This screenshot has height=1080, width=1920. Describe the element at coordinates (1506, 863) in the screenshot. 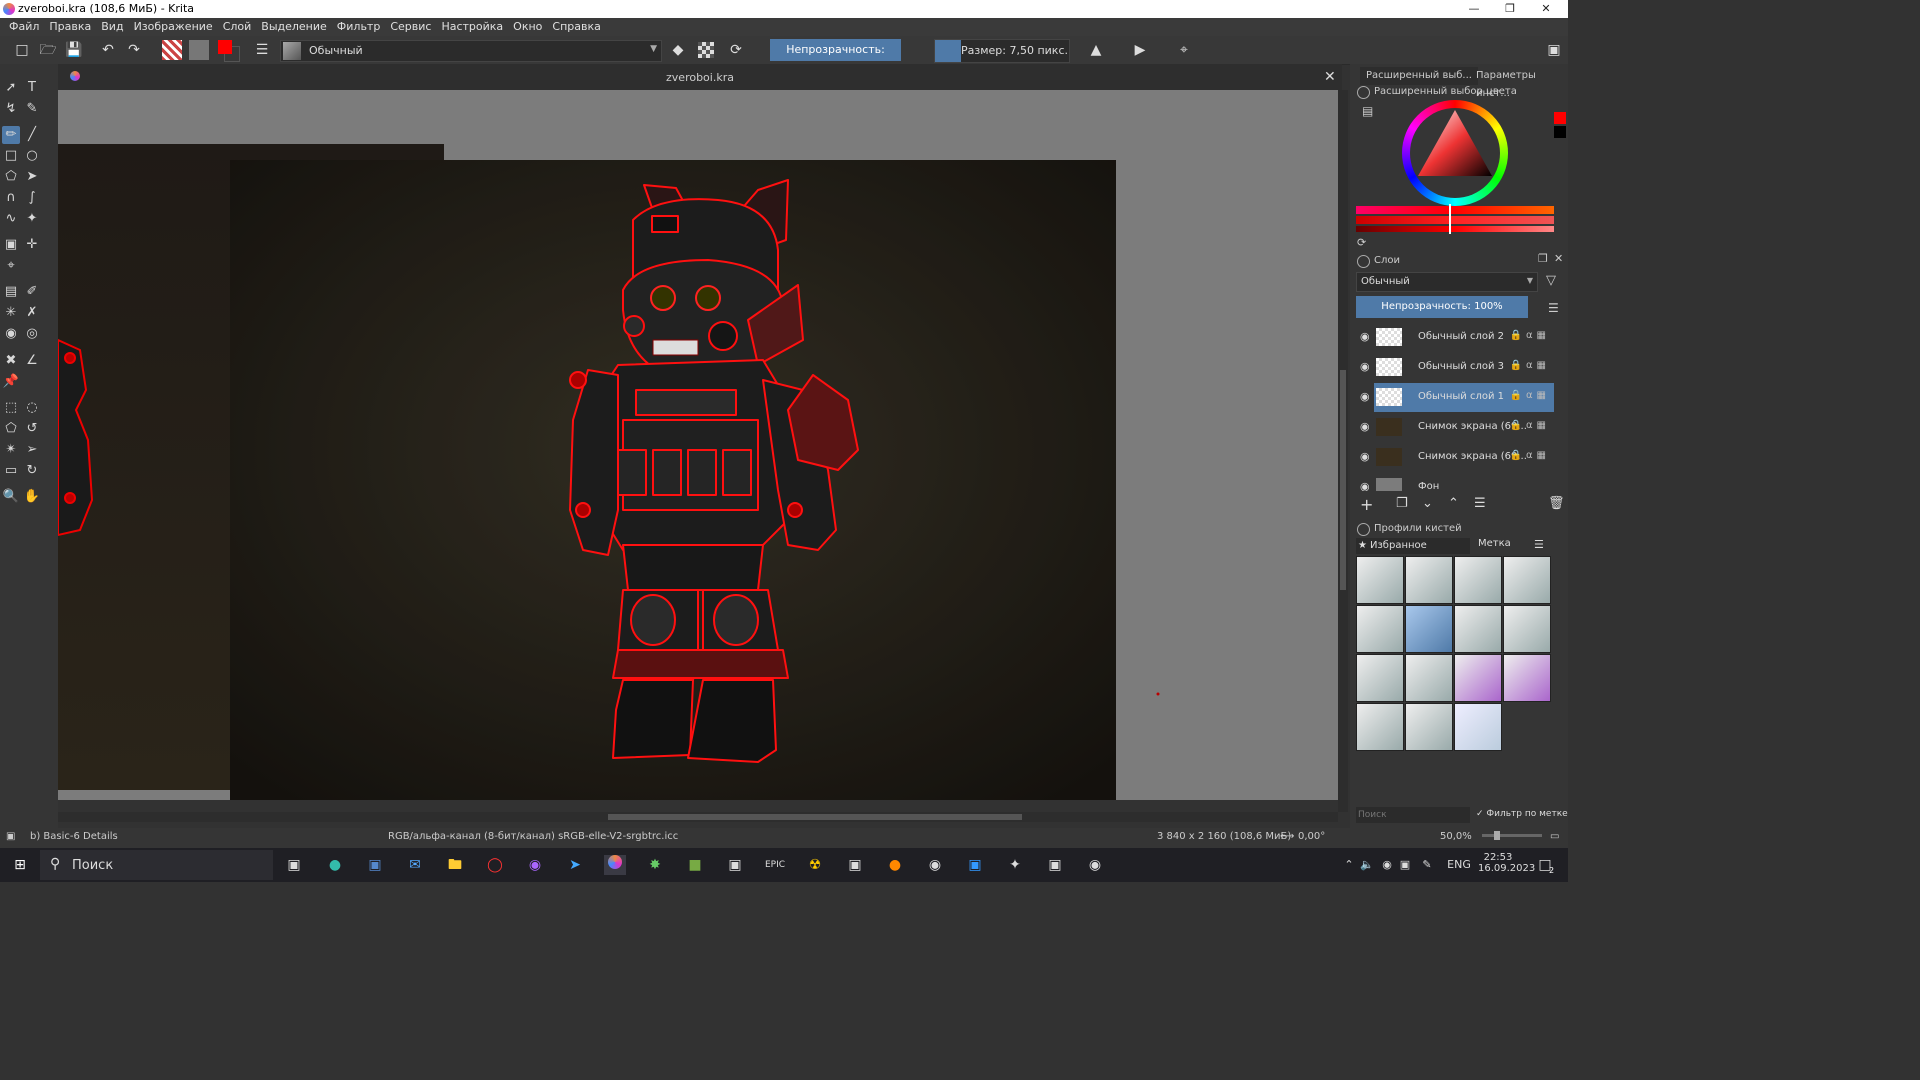

I see `clock: 22:53 16.09.2023` at that location.